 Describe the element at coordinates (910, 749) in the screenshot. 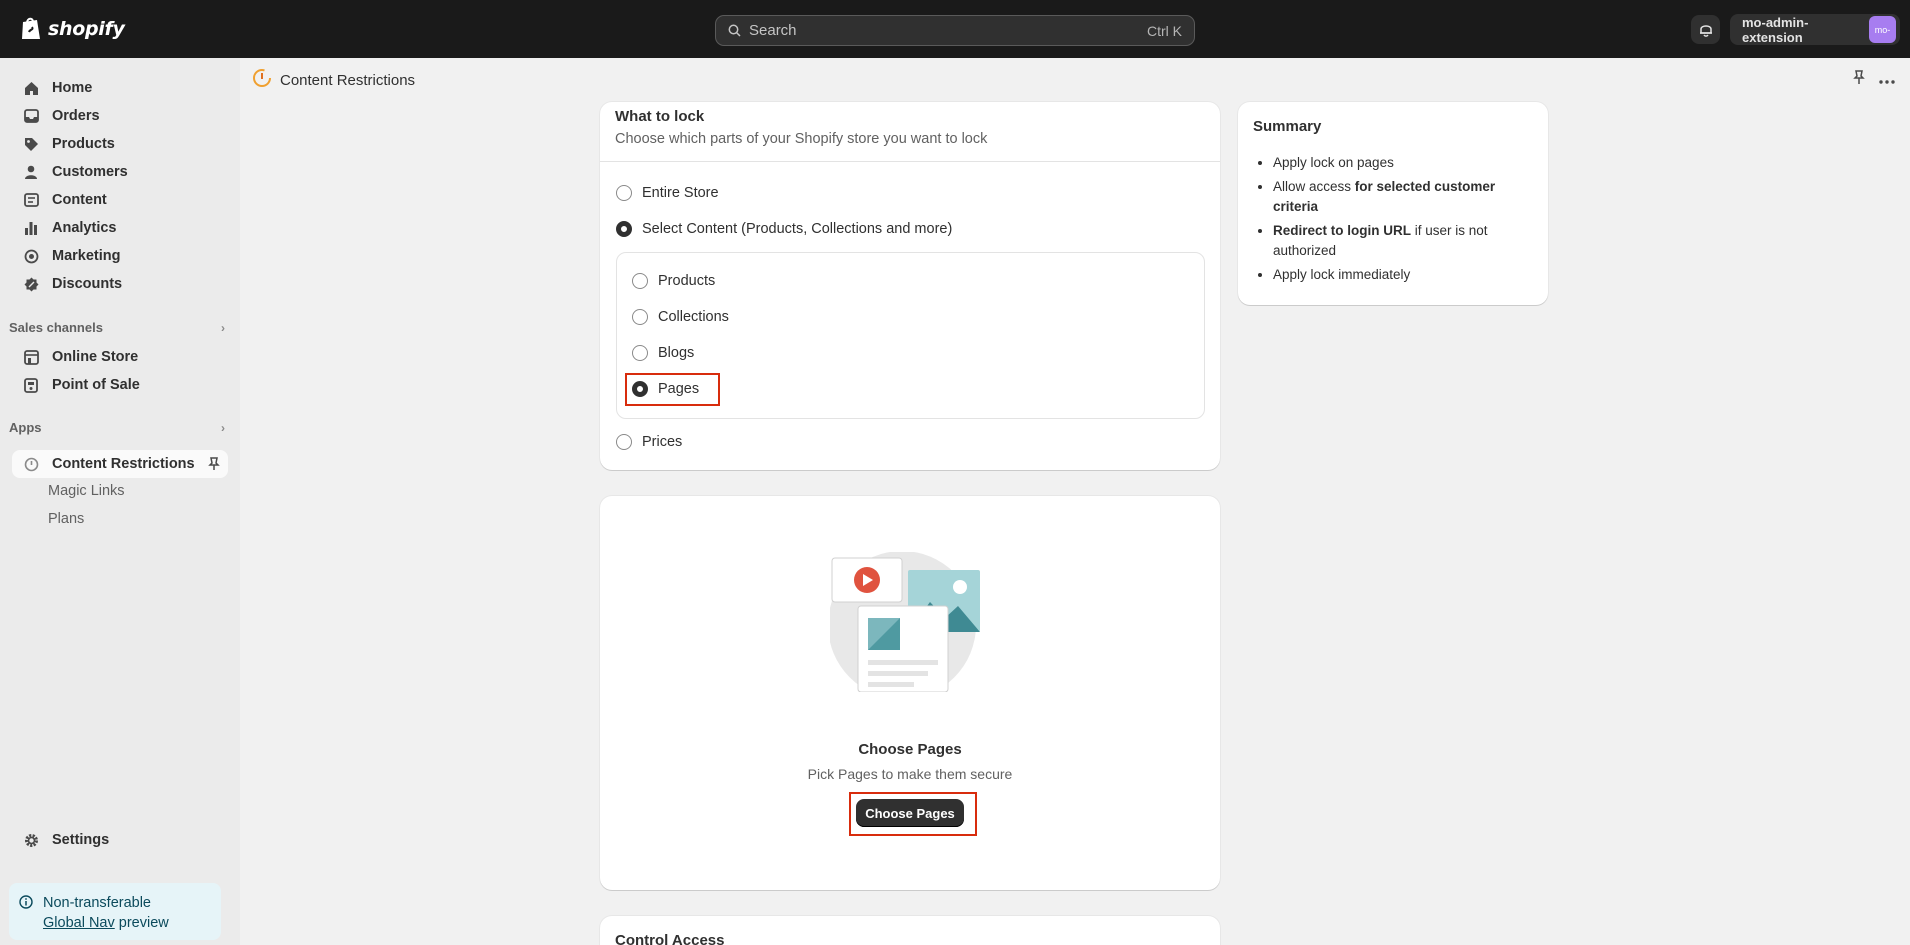

I see `choose-pages-title: Choose Pages` at that location.